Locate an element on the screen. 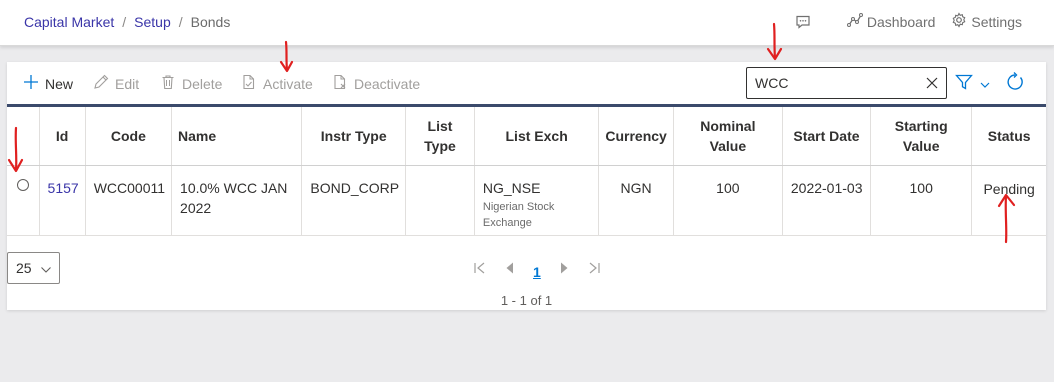 The width and height of the screenshot is (1054, 382). chevron-down-icon is located at coordinates (985, 85).